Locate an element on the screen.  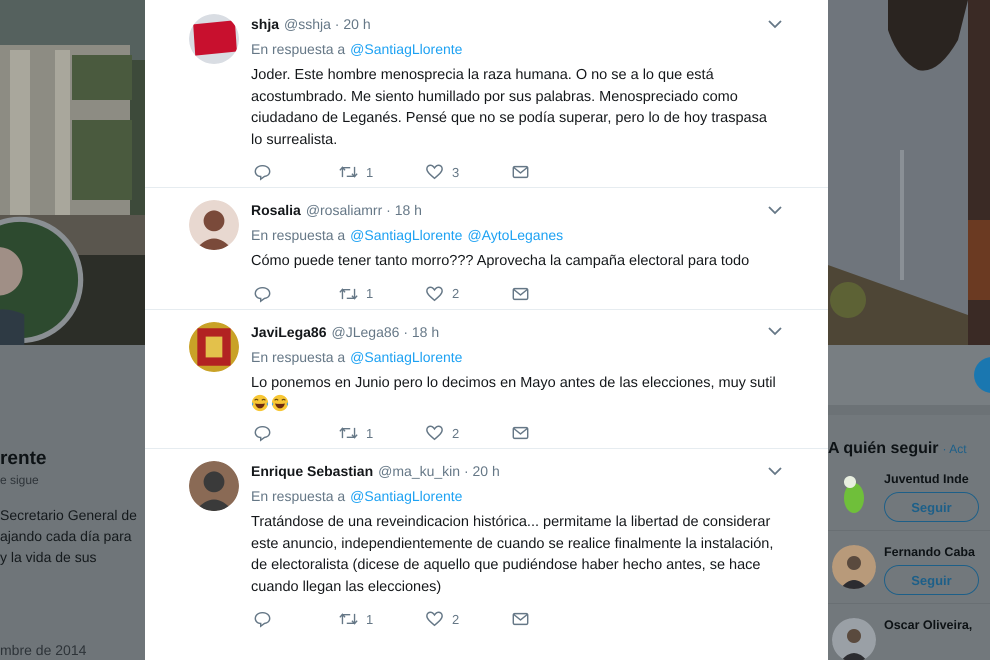
who-to-follow-title: A quién seguir is located at coordinates (883, 449).